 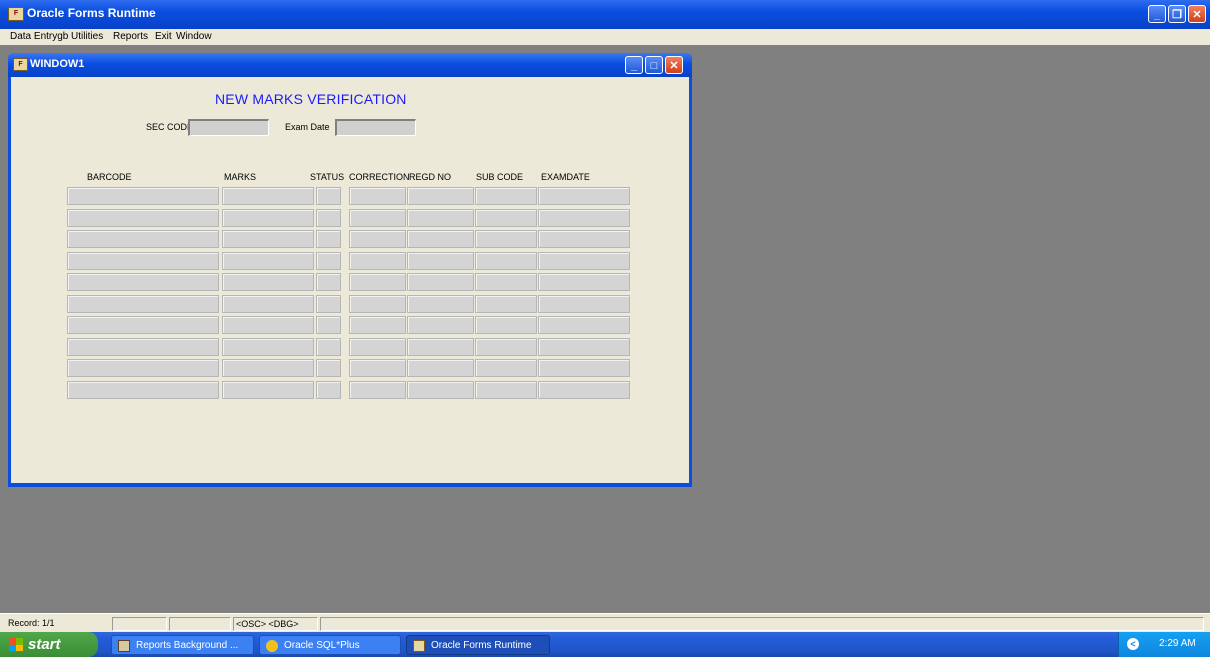 What do you see at coordinates (478, 645) in the screenshot?
I see `taskbar-item-forms-runtime: Oracle Forms Runtime` at bounding box center [478, 645].